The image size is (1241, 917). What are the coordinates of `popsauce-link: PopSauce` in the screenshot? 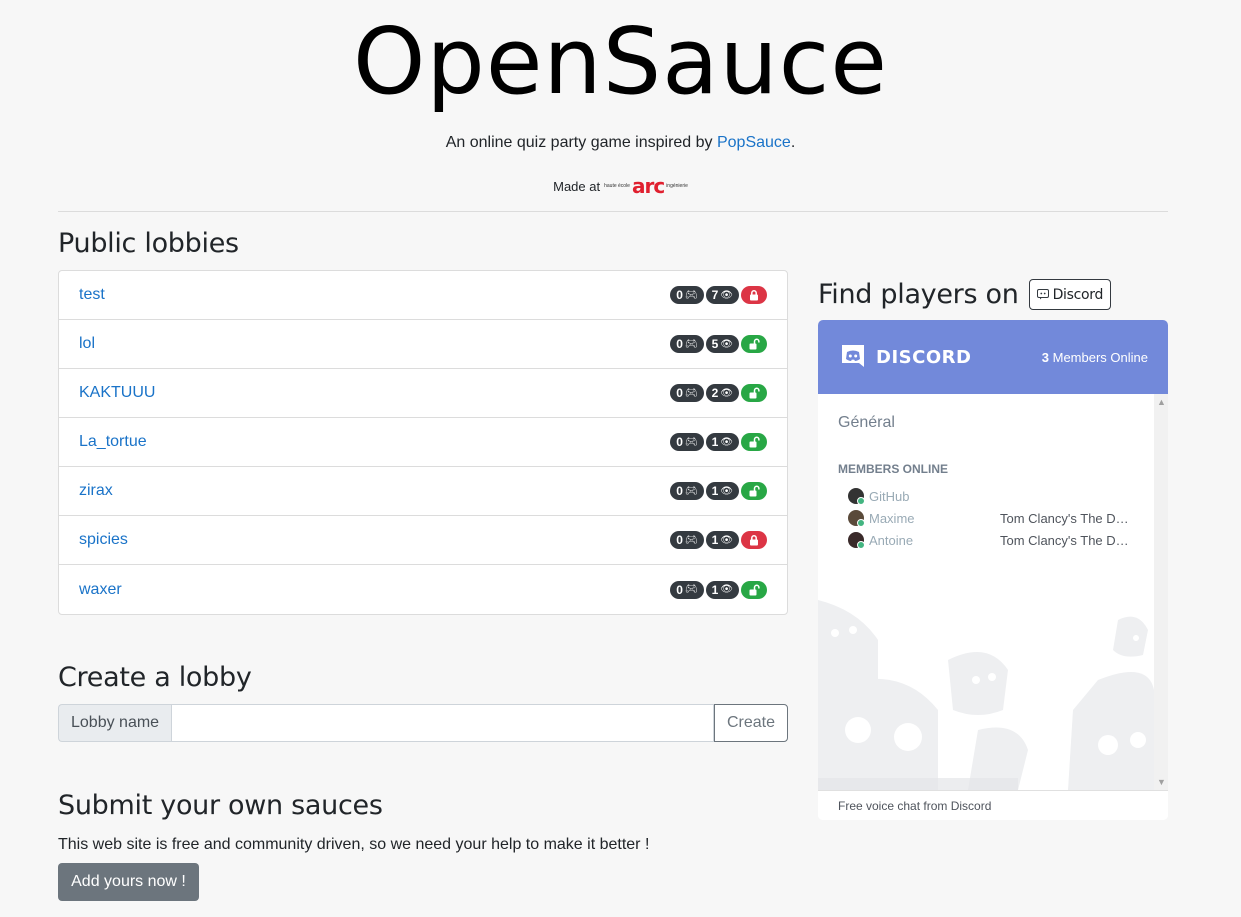 It's located at (754, 142).